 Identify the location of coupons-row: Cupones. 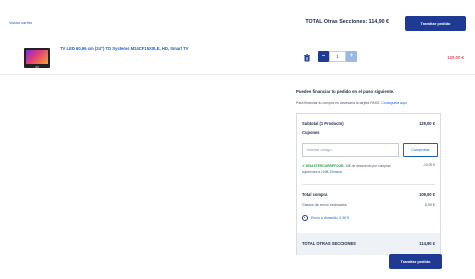
(368, 132).